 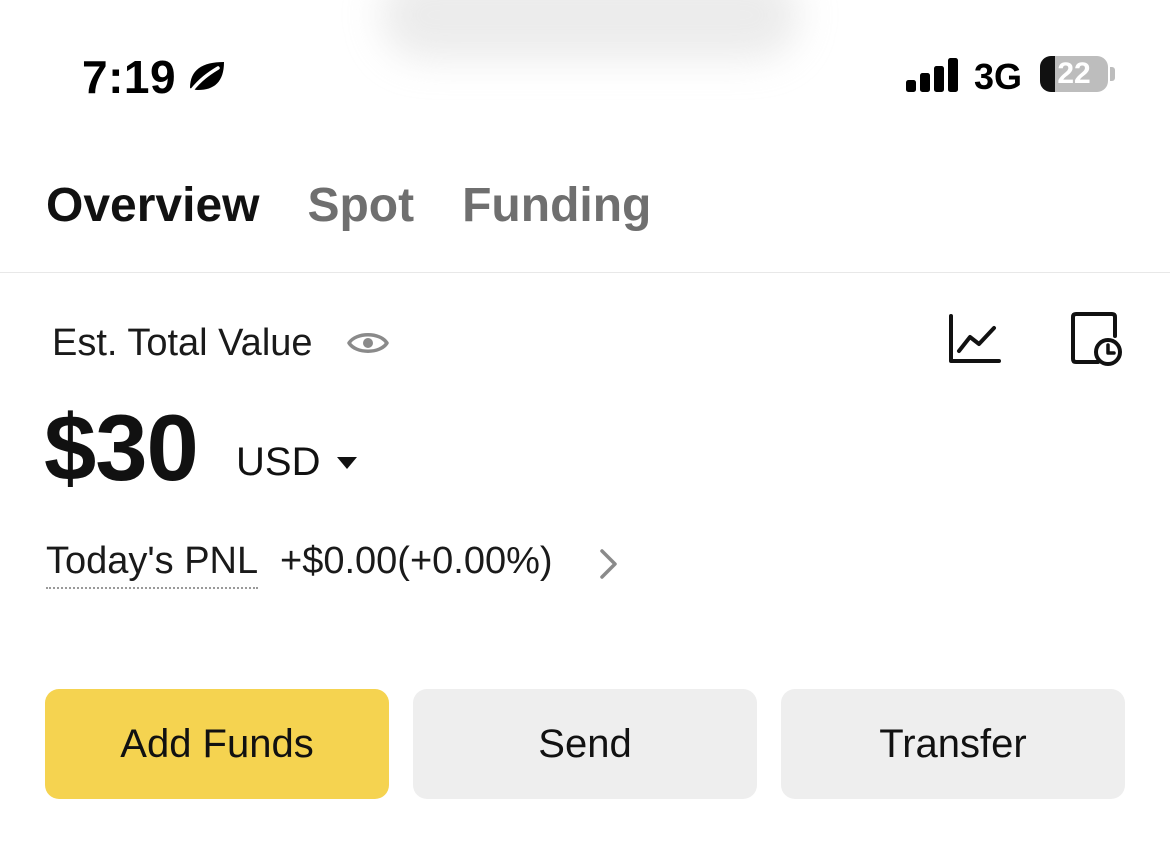 What do you see at coordinates (360, 205) in the screenshot?
I see `tab-spot: Spot` at bounding box center [360, 205].